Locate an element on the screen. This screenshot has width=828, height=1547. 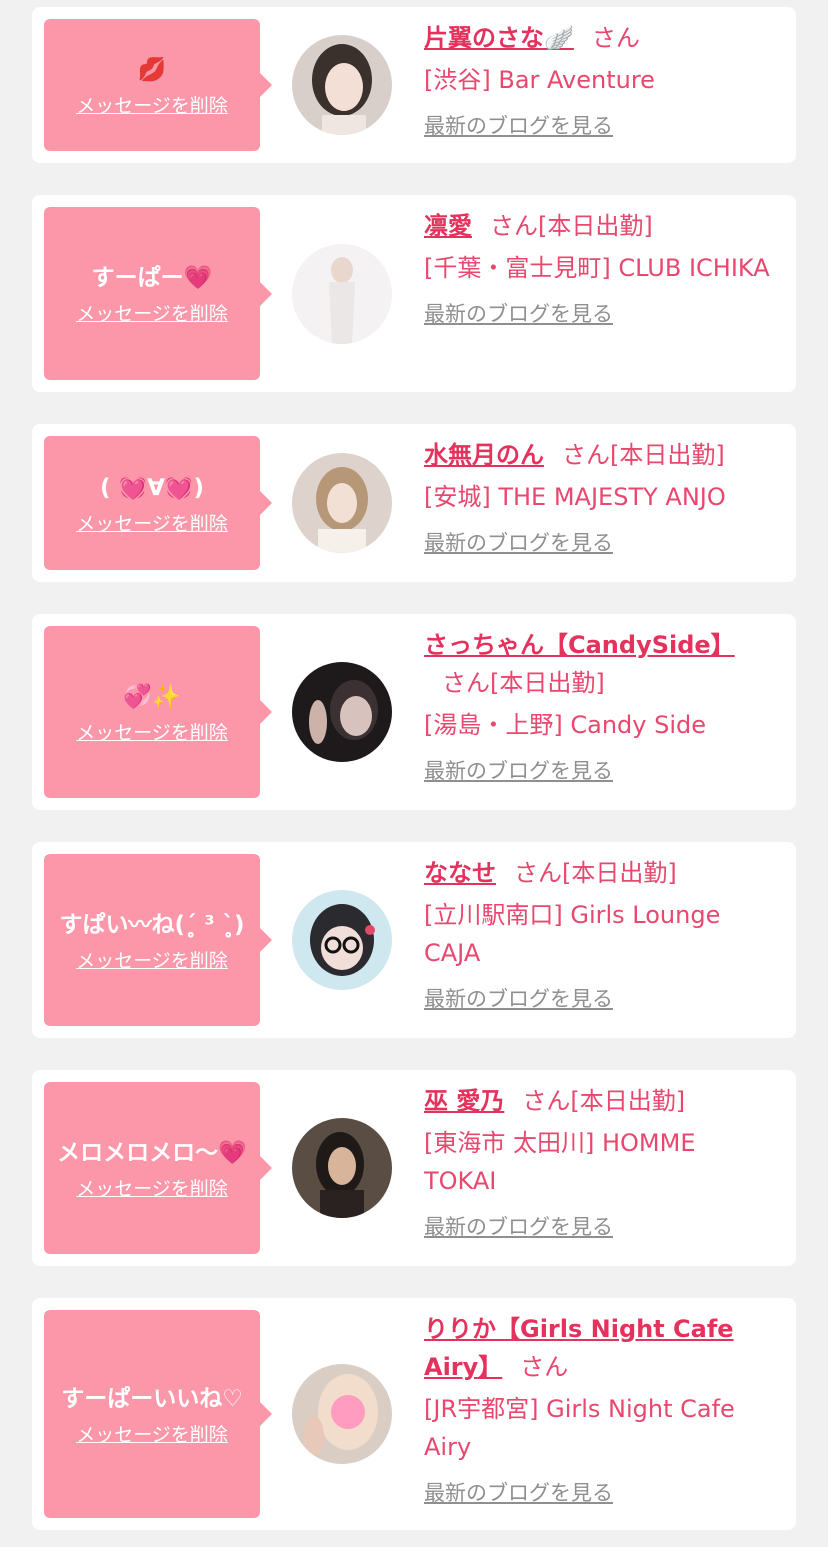
shop-name: [千葉・富士見町] CLUB ICHIKA is located at coordinates (597, 268).